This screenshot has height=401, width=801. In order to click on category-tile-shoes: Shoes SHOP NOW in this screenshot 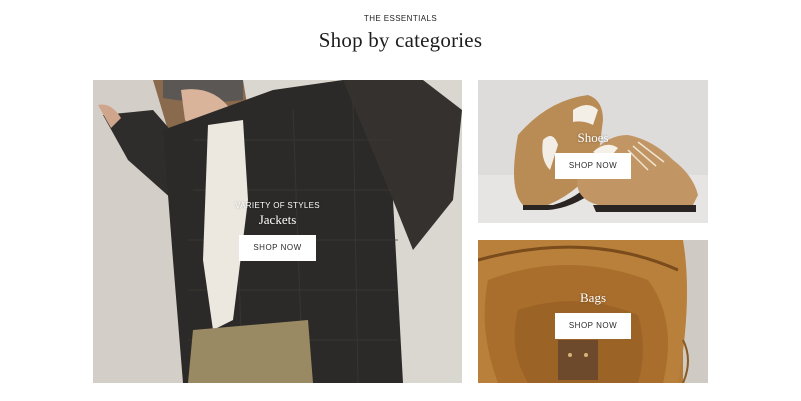, I will do `click(593, 151)`.